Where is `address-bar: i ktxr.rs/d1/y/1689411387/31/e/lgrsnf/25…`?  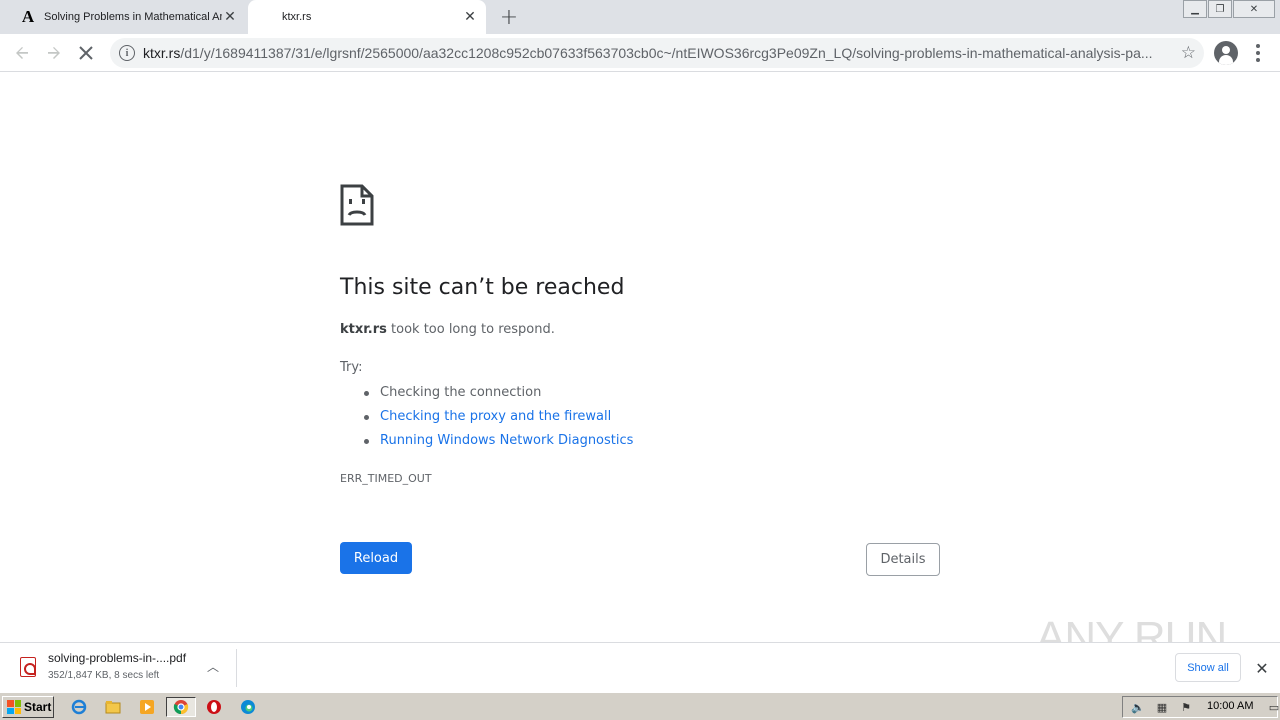
address-bar: i ktxr.rs/d1/y/1689411387/31/e/lgrsnf/25… is located at coordinates (657, 53).